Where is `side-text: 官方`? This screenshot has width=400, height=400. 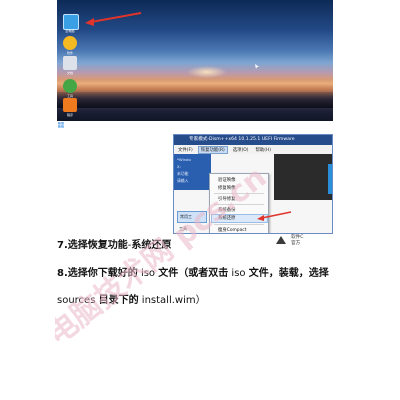
side-text: 官方 is located at coordinates (296, 243).